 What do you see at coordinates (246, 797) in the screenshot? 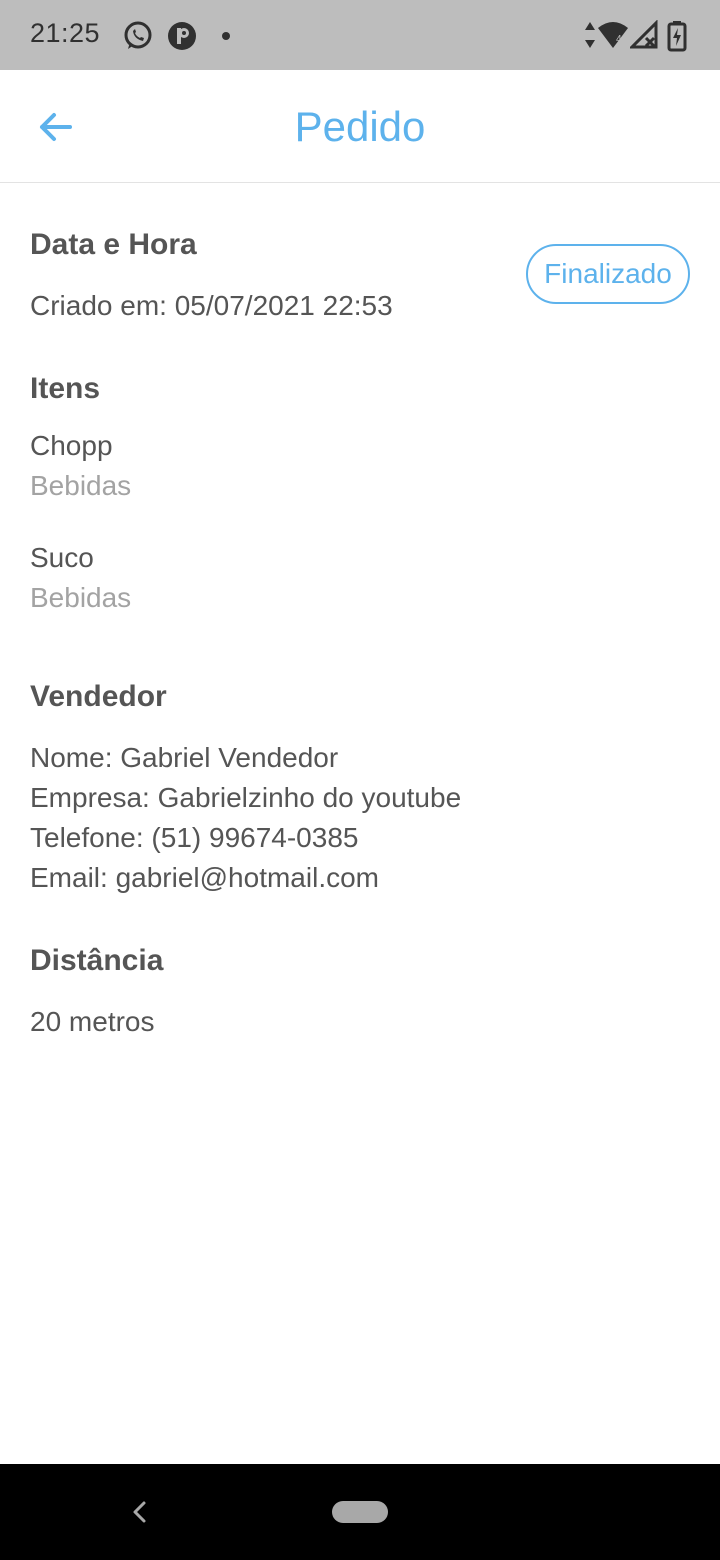
I see `seller-company: Empresa: Gabrielzinho do youtube` at bounding box center [246, 797].